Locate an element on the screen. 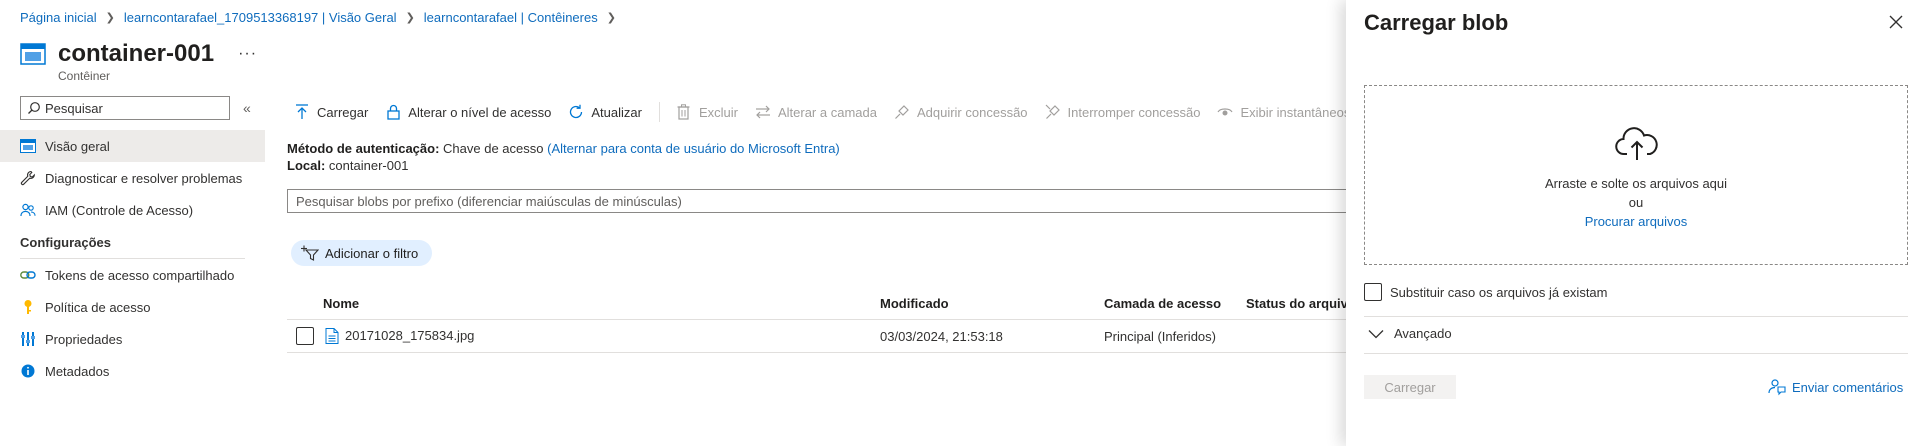  swap-arrows-icon is located at coordinates (763, 112).